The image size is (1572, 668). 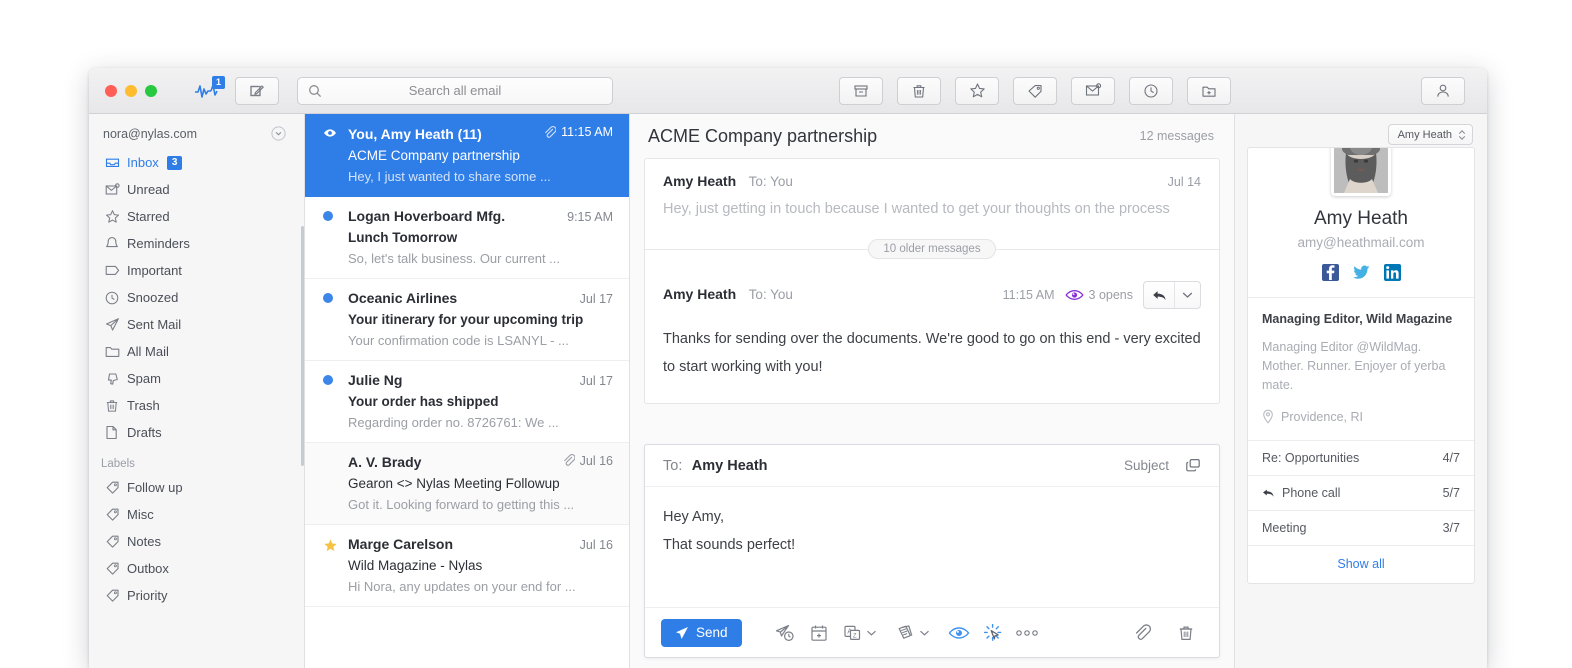 What do you see at coordinates (1330, 272) in the screenshot?
I see `facebook-icon` at bounding box center [1330, 272].